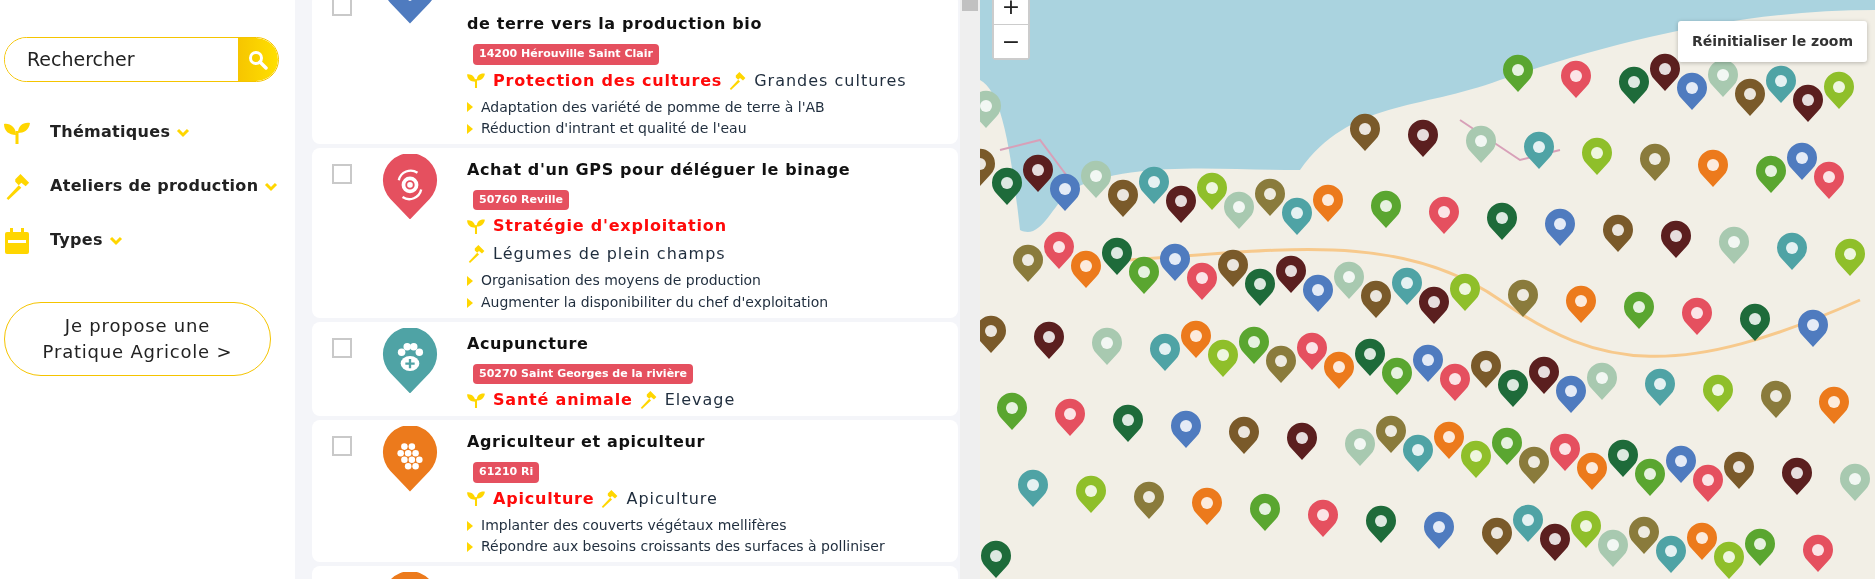 The height and width of the screenshot is (579, 1875). What do you see at coordinates (610, 226) in the screenshot?
I see `theme-label: Stratégie d'exploitation` at bounding box center [610, 226].